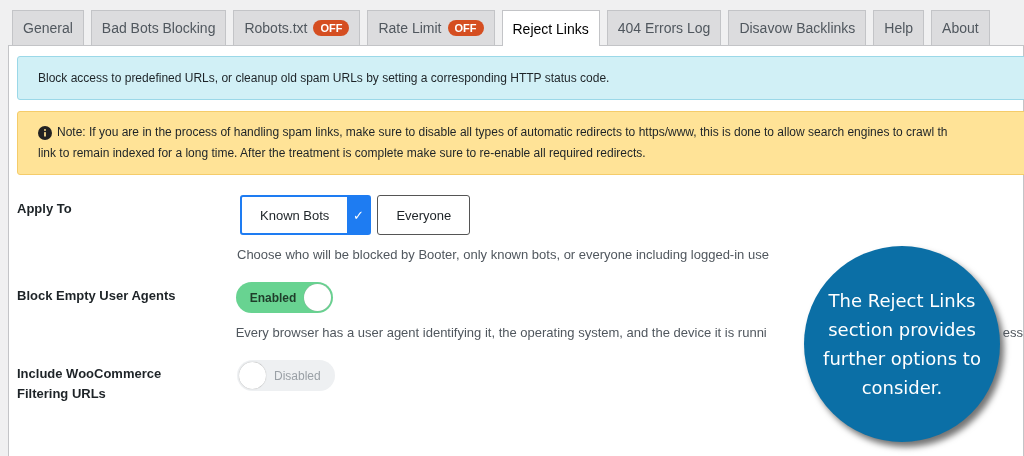 The image size is (1024, 456). What do you see at coordinates (520, 78) in the screenshot?
I see `info-notice: Block access to predefined URLs, or cleanup old spam URLs by setting a corresponding HTTP status code.` at bounding box center [520, 78].